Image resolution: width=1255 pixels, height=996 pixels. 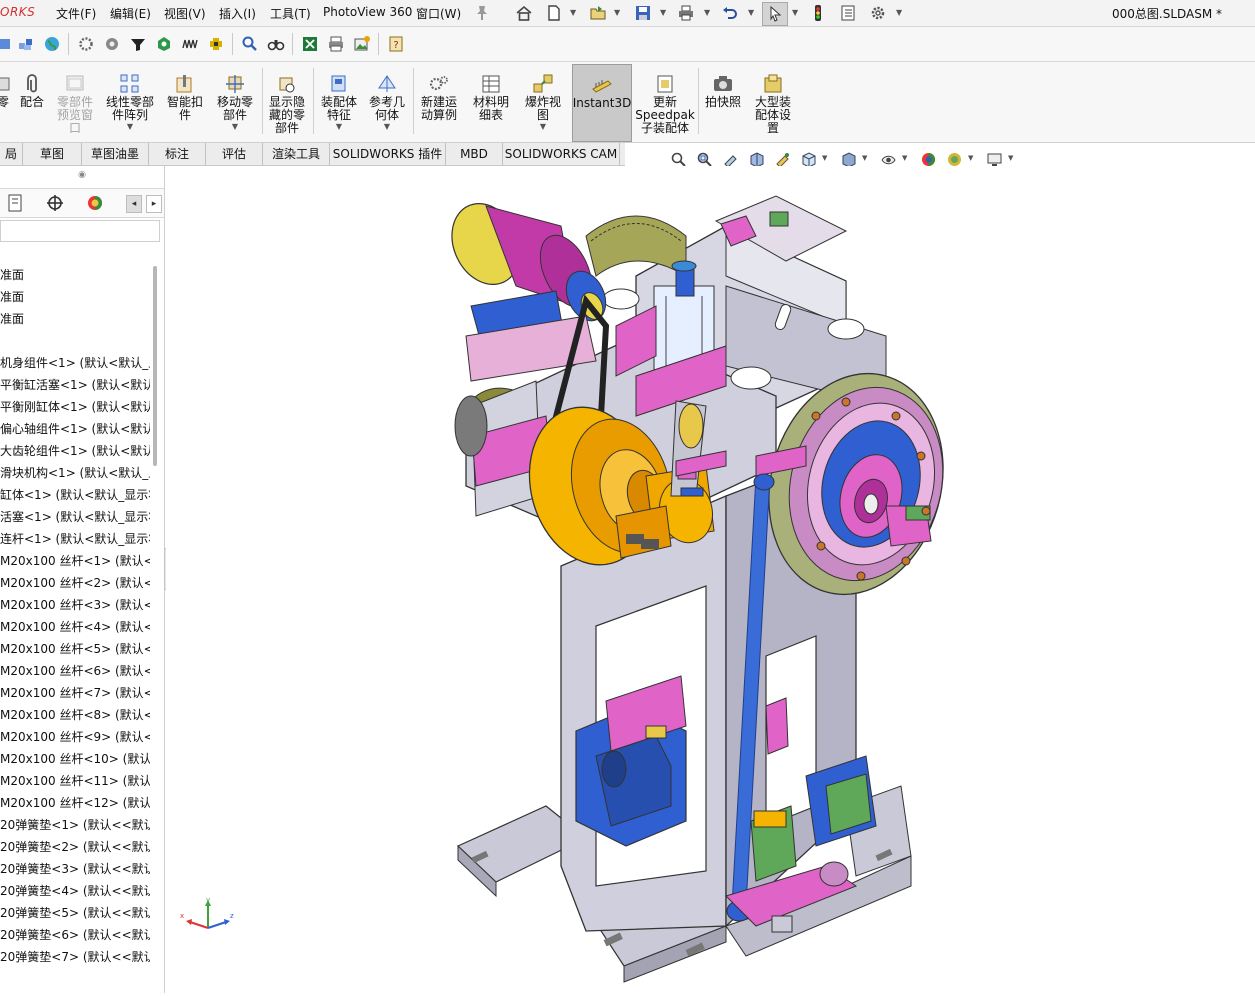 I want to click on tab-sketch: 草图, so click(x=52, y=154).